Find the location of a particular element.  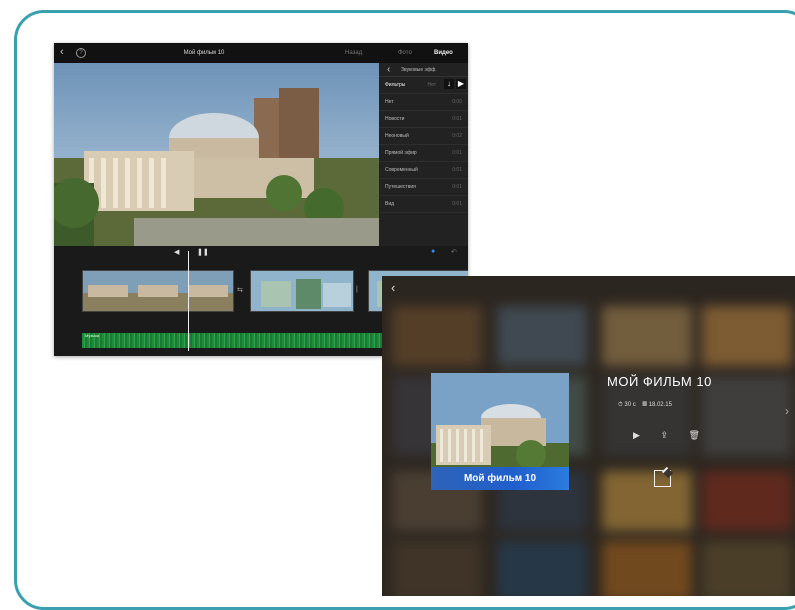

row-value: Нет is located at coordinates (431, 85).